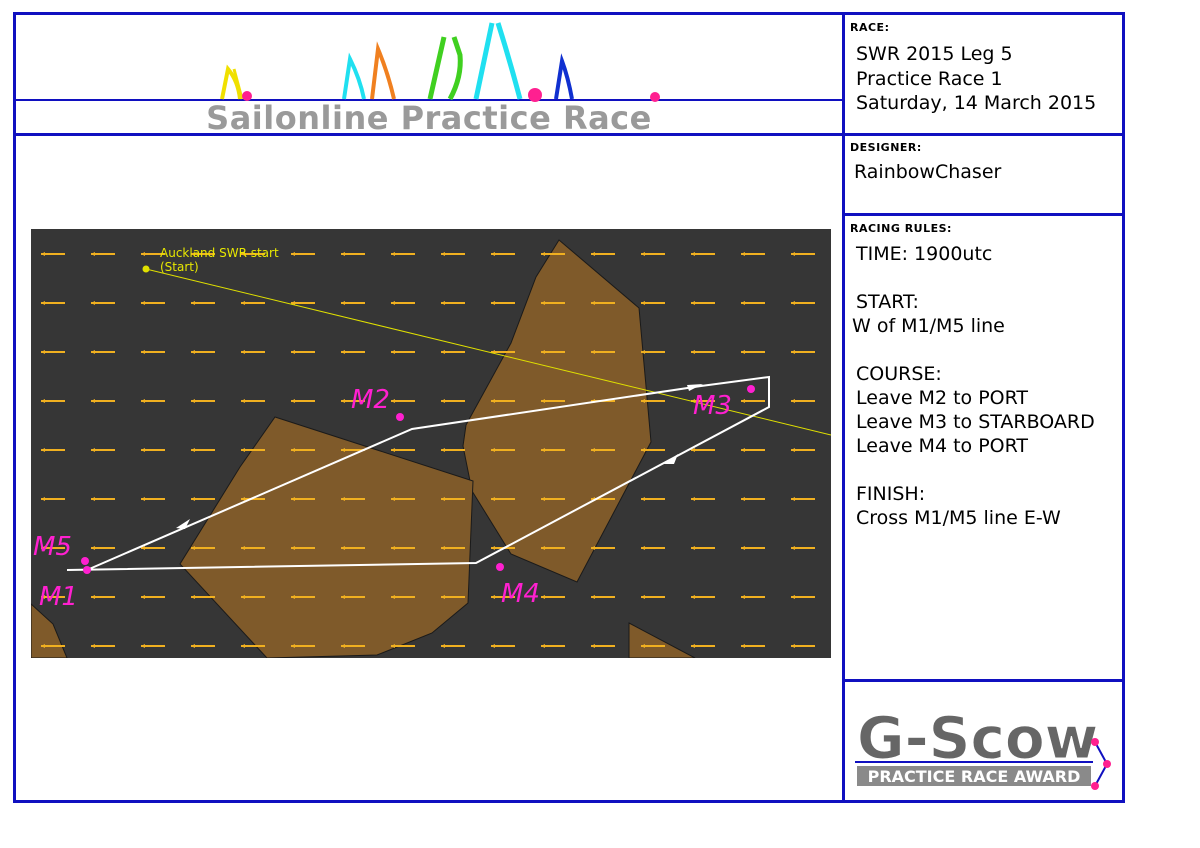 The image size is (1200, 848). What do you see at coordinates (928, 326) in the screenshot?
I see `rules-start-text: W of M1/M5 line` at bounding box center [928, 326].